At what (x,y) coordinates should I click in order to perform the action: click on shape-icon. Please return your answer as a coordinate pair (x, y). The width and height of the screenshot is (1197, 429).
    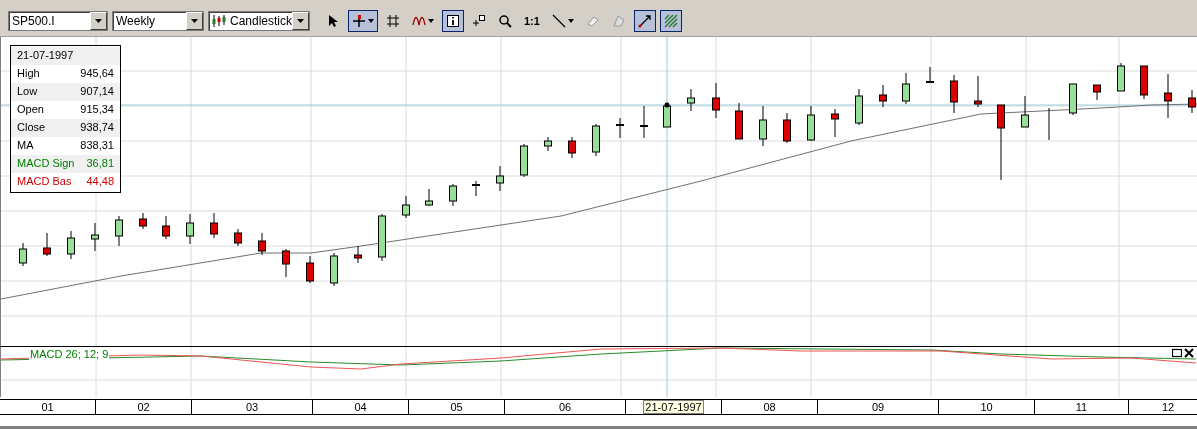
    Looking at the image, I should click on (618, 21).